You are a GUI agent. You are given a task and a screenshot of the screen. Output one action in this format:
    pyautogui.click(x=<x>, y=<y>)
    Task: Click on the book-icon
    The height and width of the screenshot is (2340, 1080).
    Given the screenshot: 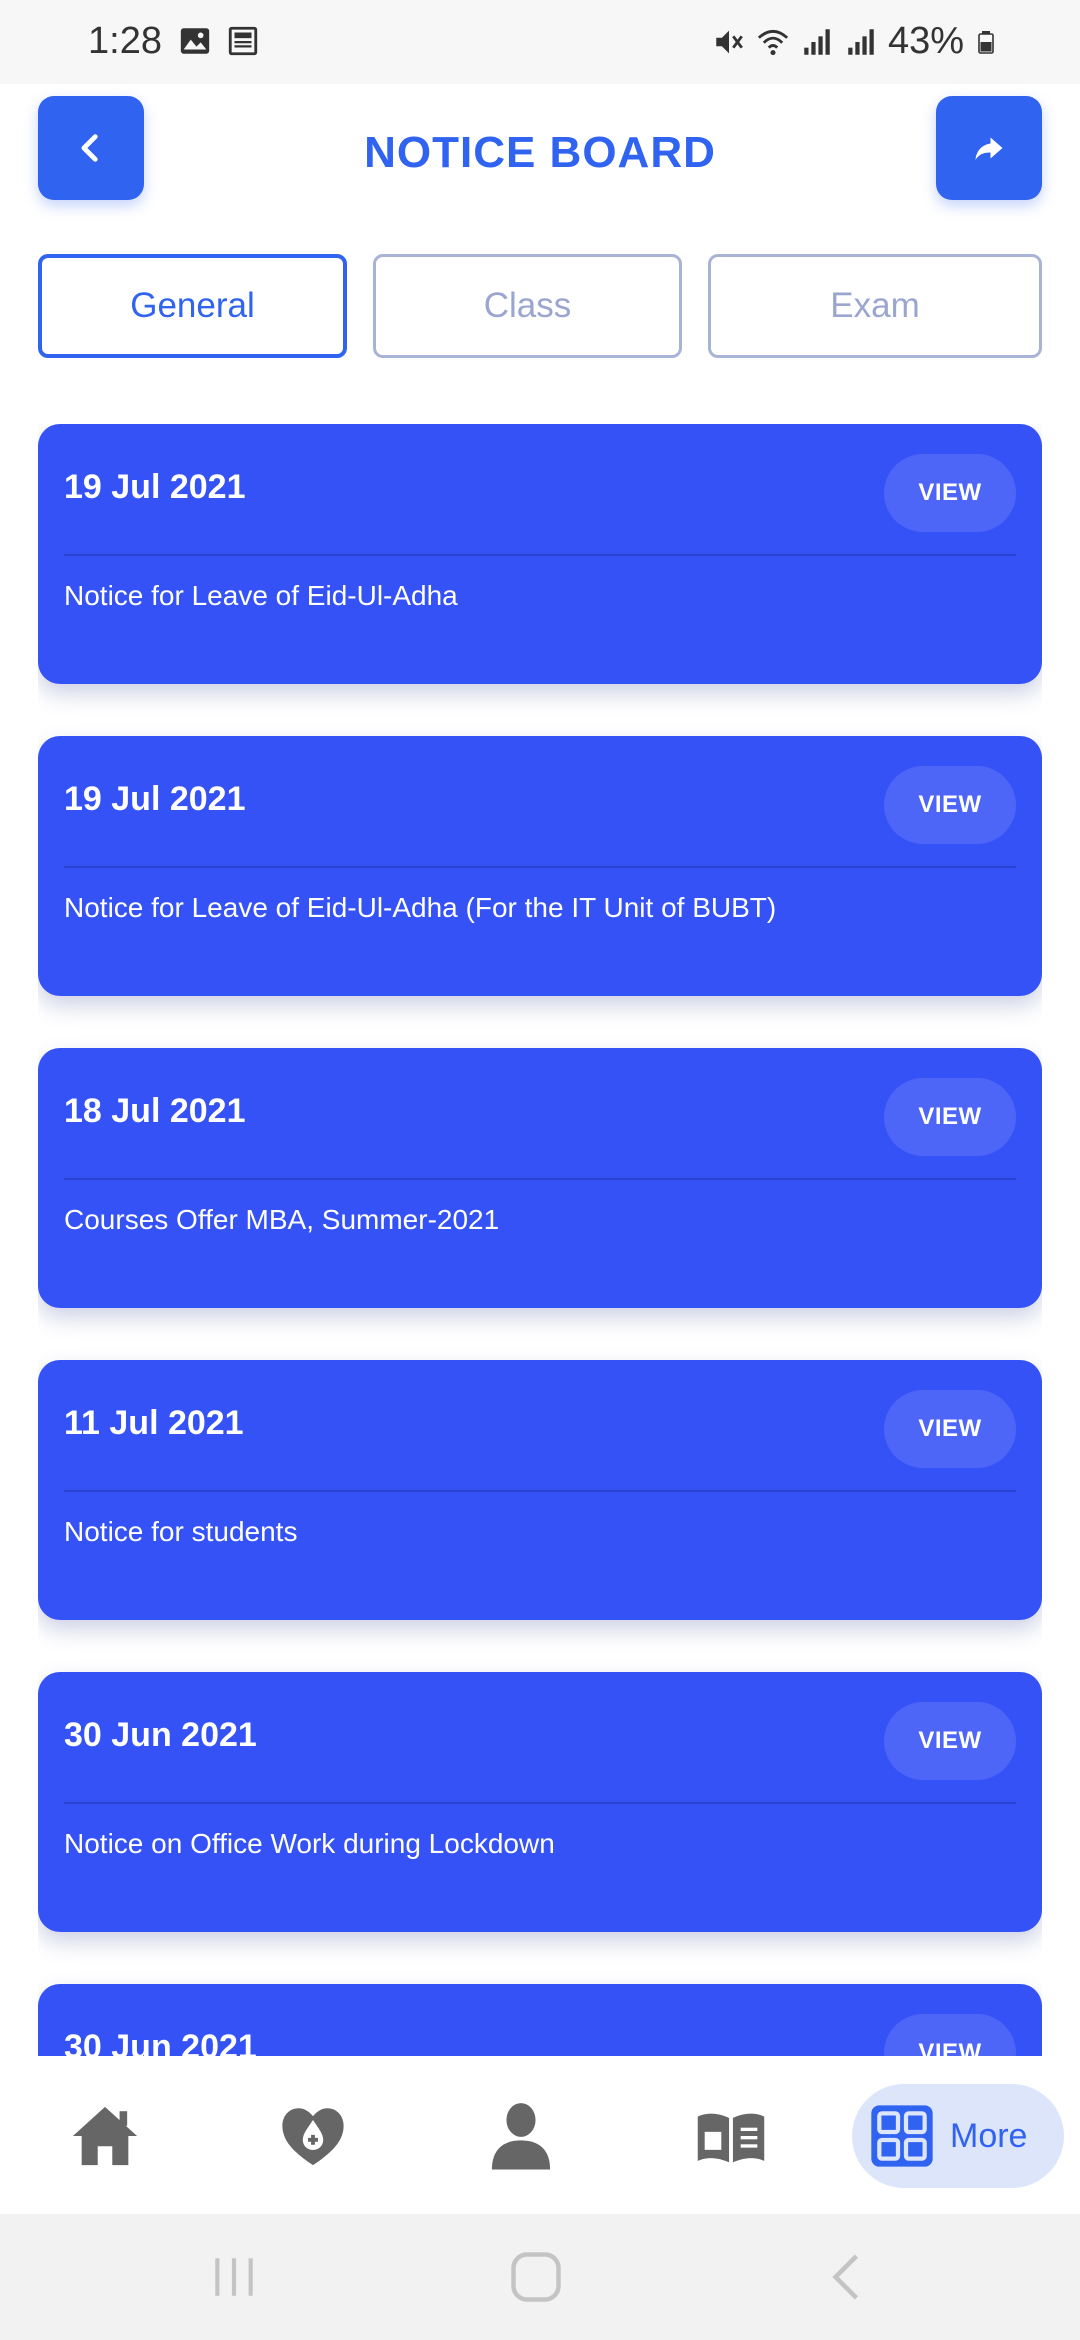 What is the action you would take?
    pyautogui.click(x=731, y=2138)
    